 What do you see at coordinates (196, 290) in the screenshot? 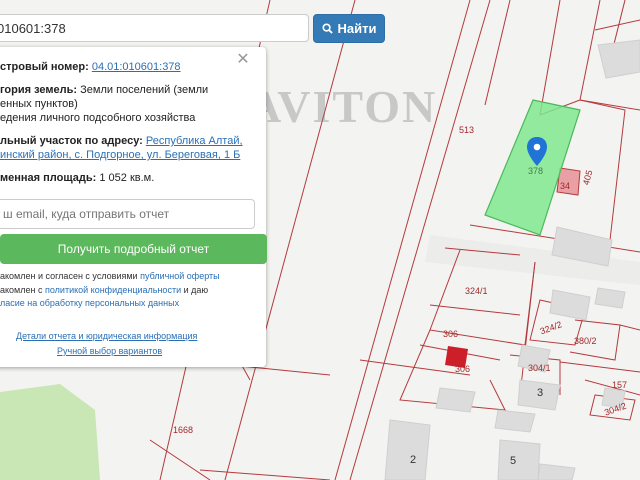
I see `agree-privacy-suffix: и даю` at bounding box center [196, 290].